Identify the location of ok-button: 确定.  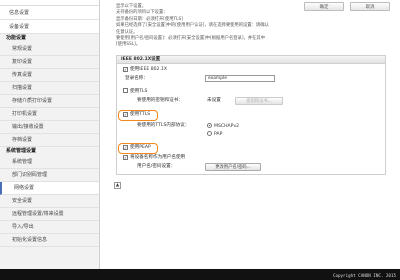
(324, 6).